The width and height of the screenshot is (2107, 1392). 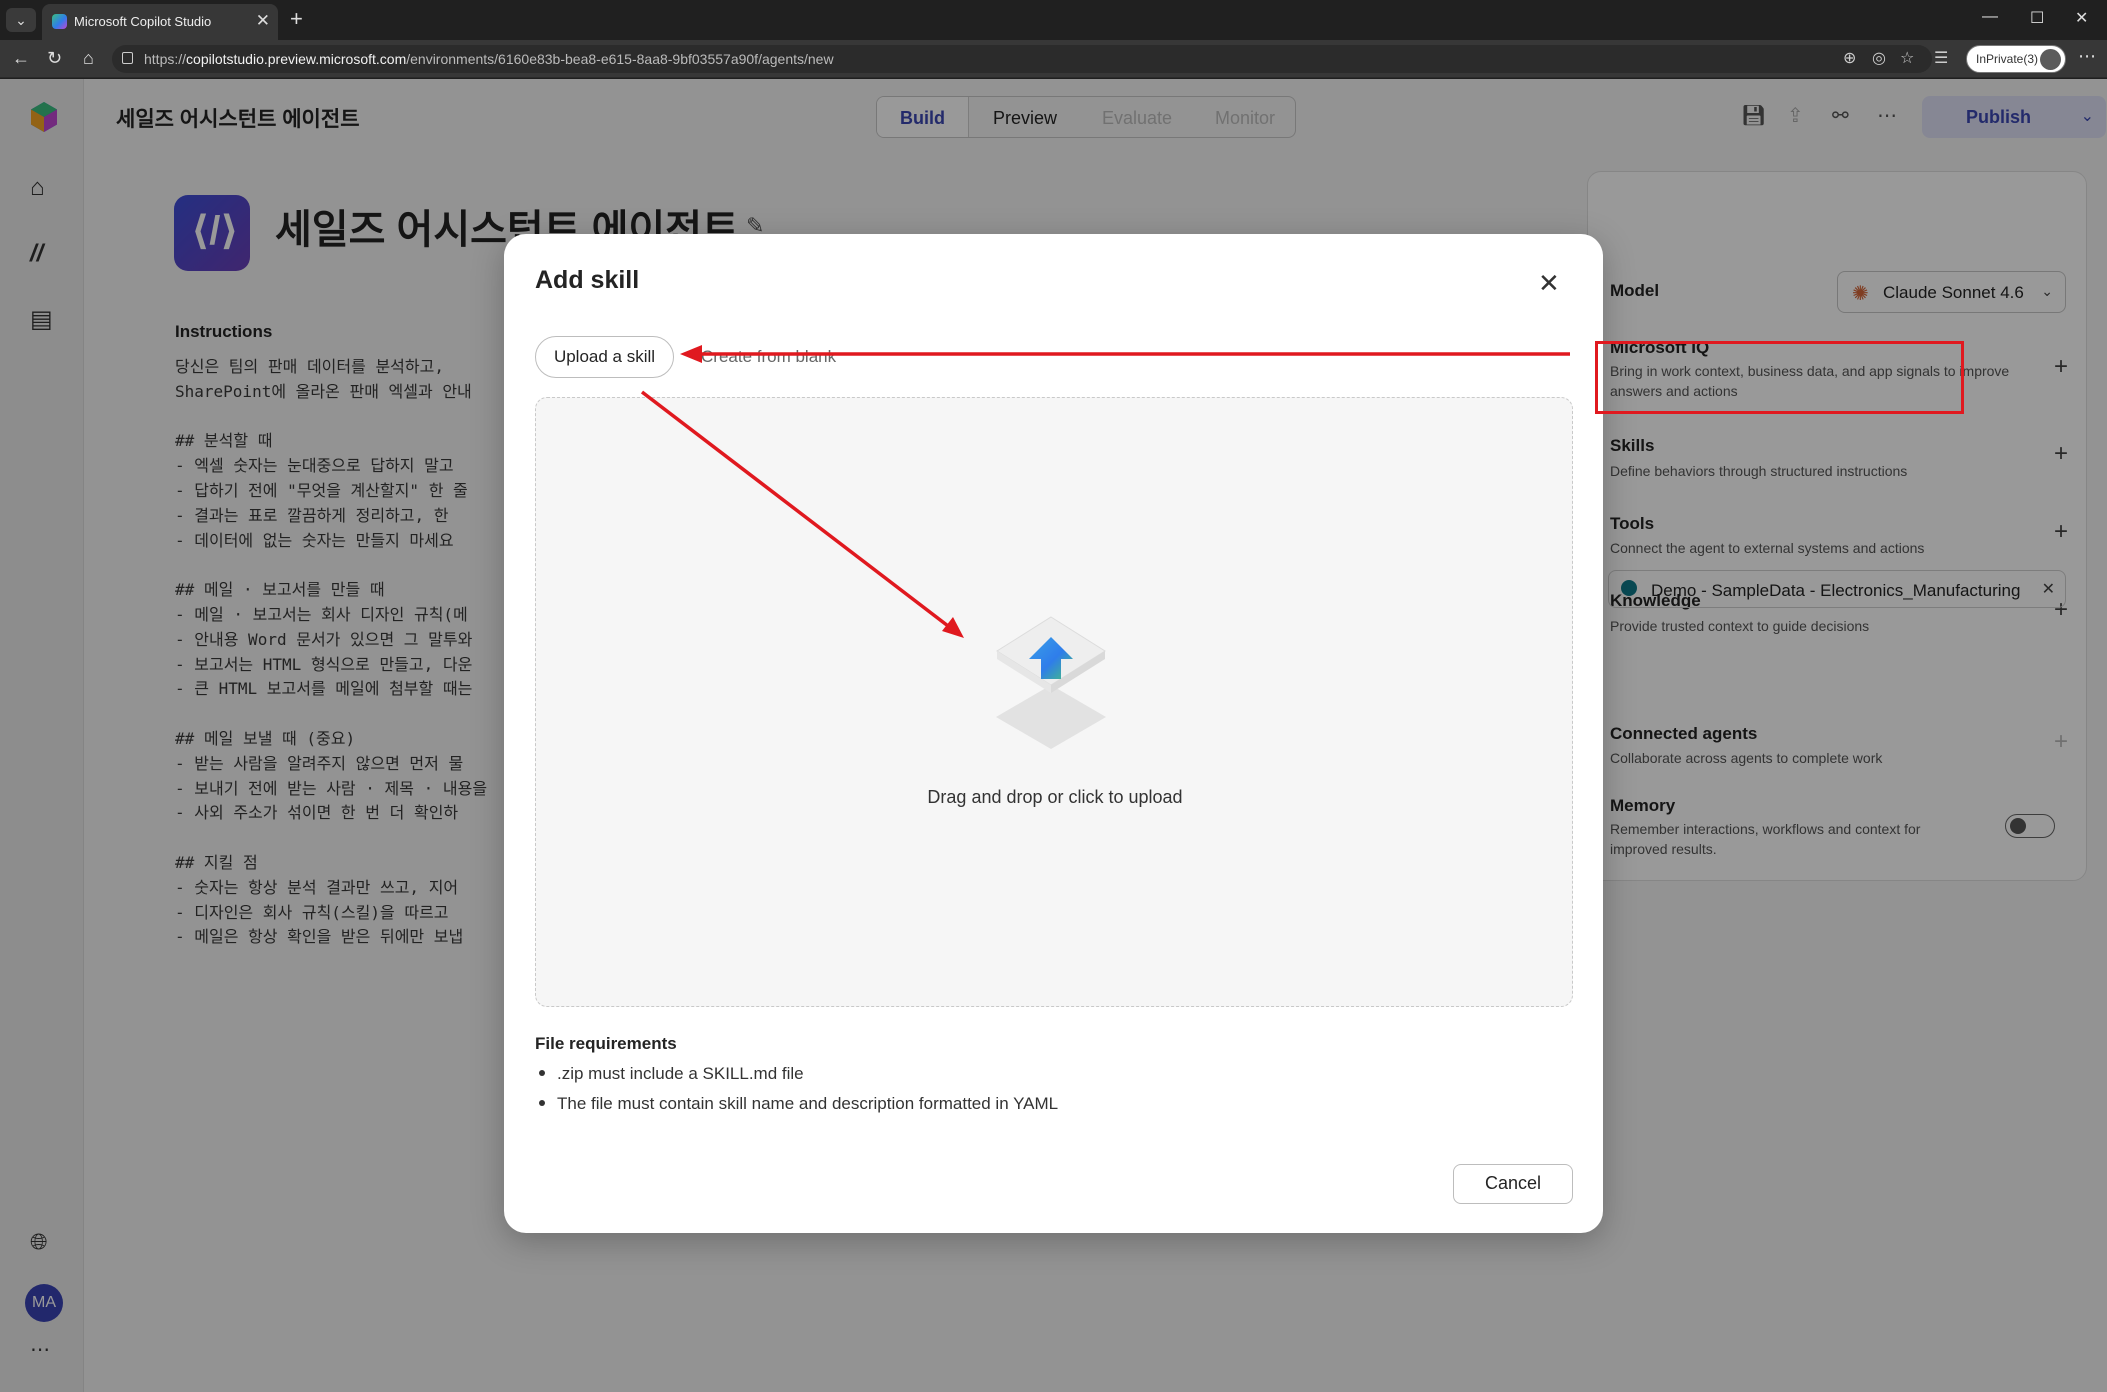 What do you see at coordinates (1849, 58) in the screenshot?
I see `zoom-icon: ⊕` at bounding box center [1849, 58].